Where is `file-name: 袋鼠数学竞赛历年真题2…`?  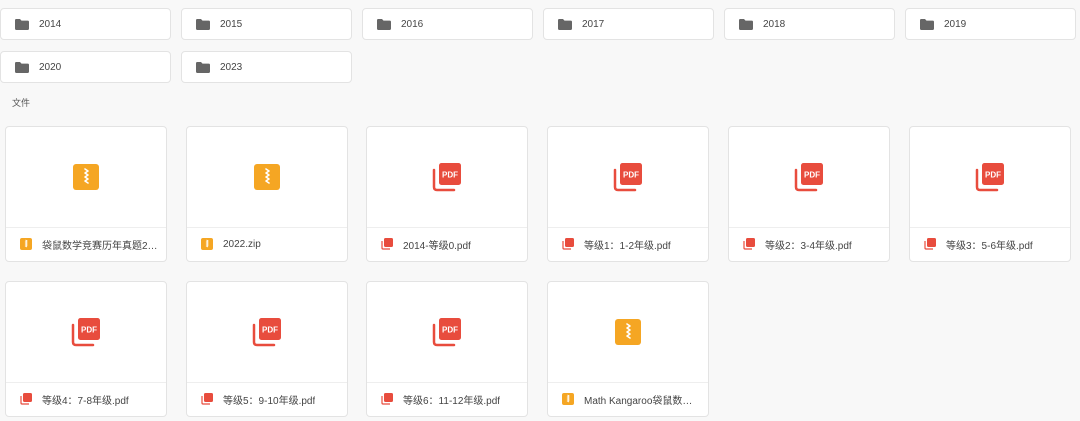
file-name: 袋鼠数学竞赛历年真题2… is located at coordinates (100, 246).